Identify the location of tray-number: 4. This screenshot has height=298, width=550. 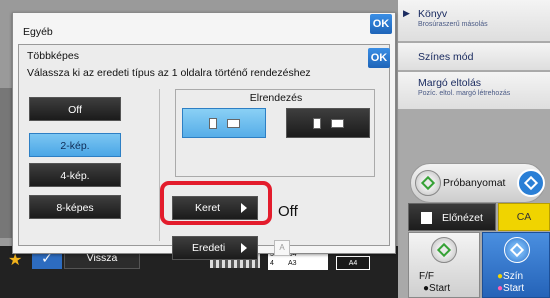
(272, 263).